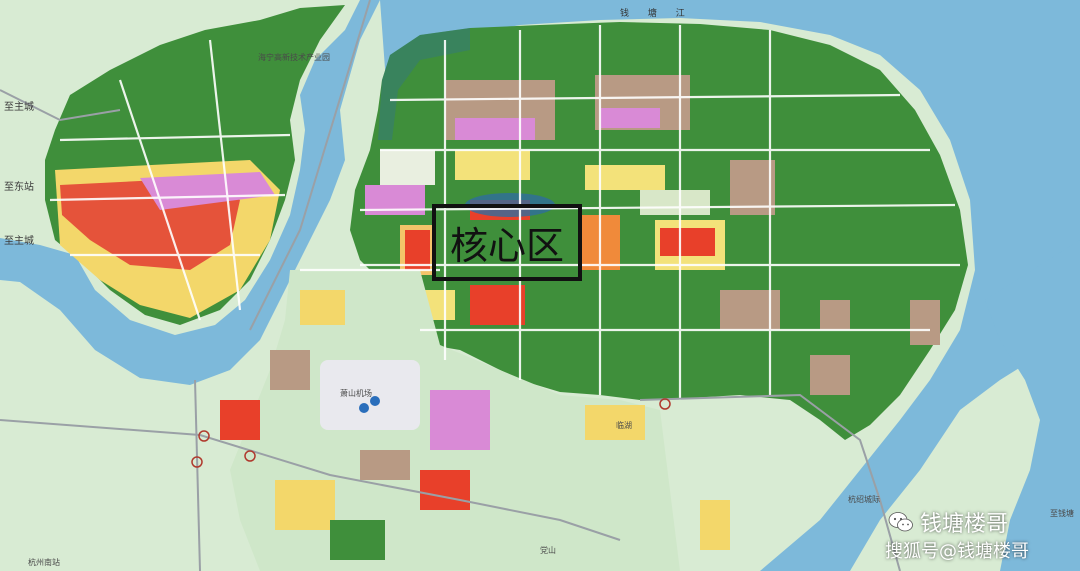 This screenshot has height=571, width=1080. I want to click on airport-label: 萧山机场, so click(356, 393).